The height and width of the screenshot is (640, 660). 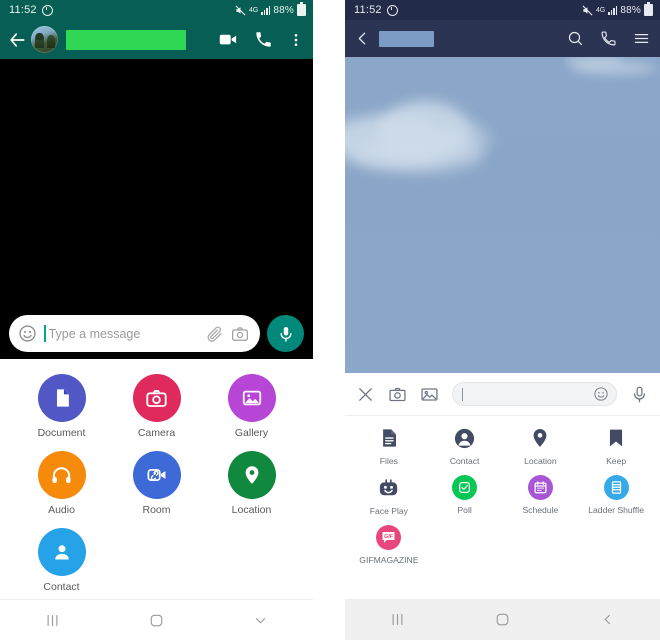 I want to click on attachment-item-gallery: Gallery, so click(x=251, y=406).